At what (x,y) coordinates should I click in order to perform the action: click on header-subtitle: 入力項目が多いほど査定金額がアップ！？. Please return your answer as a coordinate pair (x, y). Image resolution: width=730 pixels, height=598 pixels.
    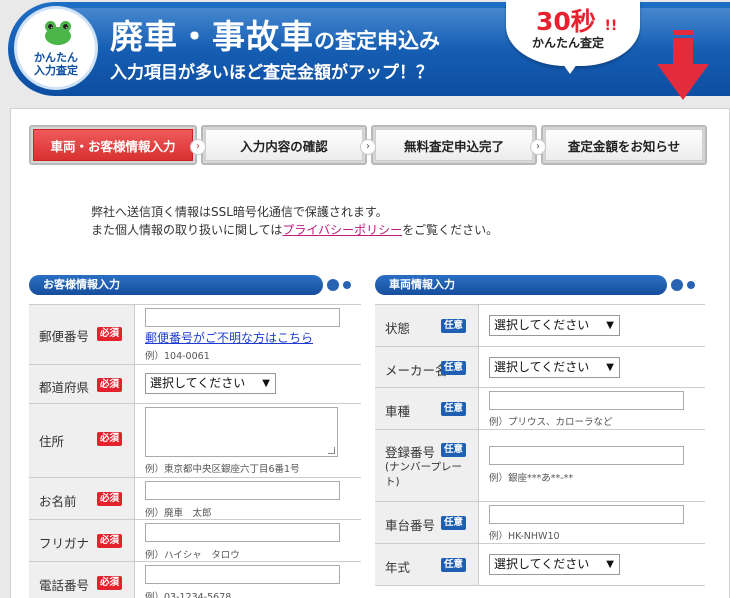
    Looking at the image, I should click on (271, 73).